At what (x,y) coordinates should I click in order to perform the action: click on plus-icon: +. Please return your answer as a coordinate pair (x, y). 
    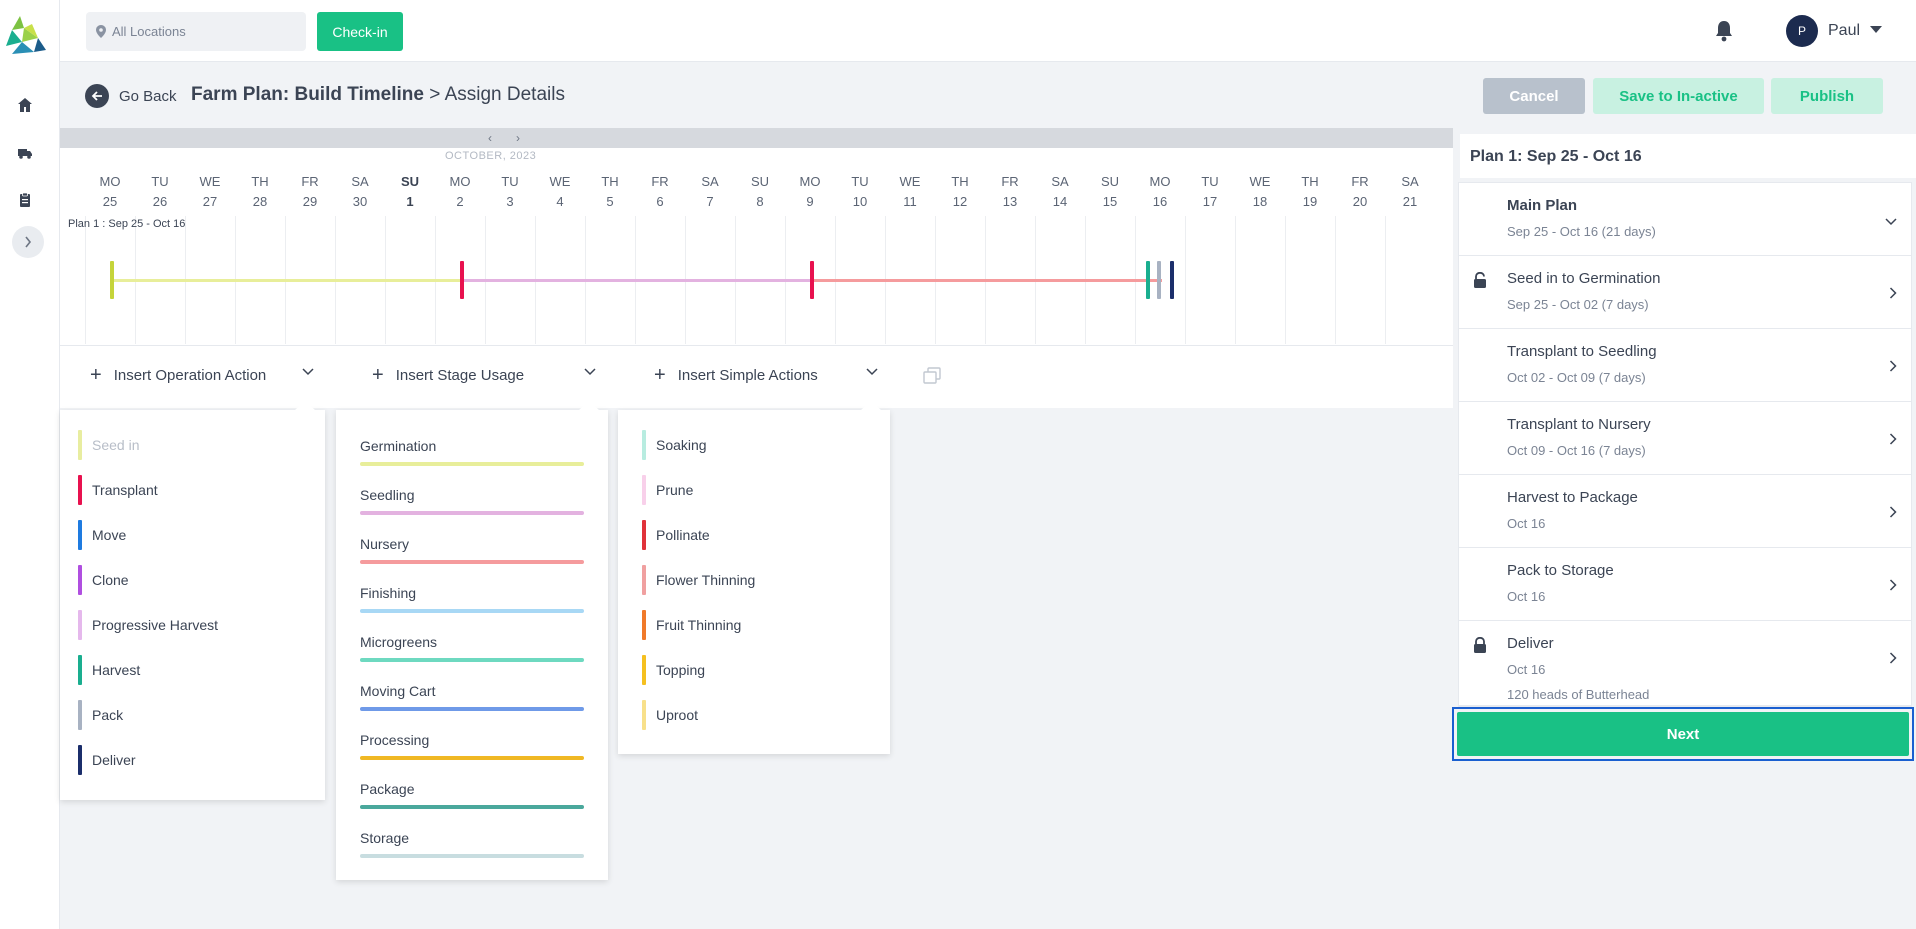
    Looking at the image, I should click on (660, 374).